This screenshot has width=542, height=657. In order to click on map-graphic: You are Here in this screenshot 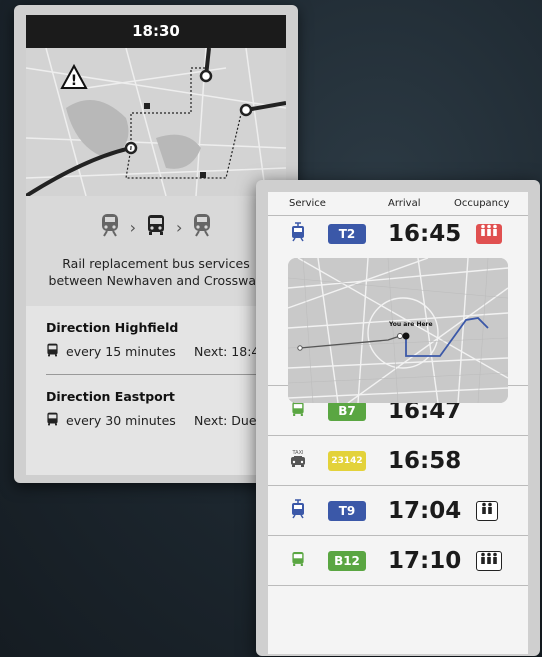, I will do `click(398, 330)`.